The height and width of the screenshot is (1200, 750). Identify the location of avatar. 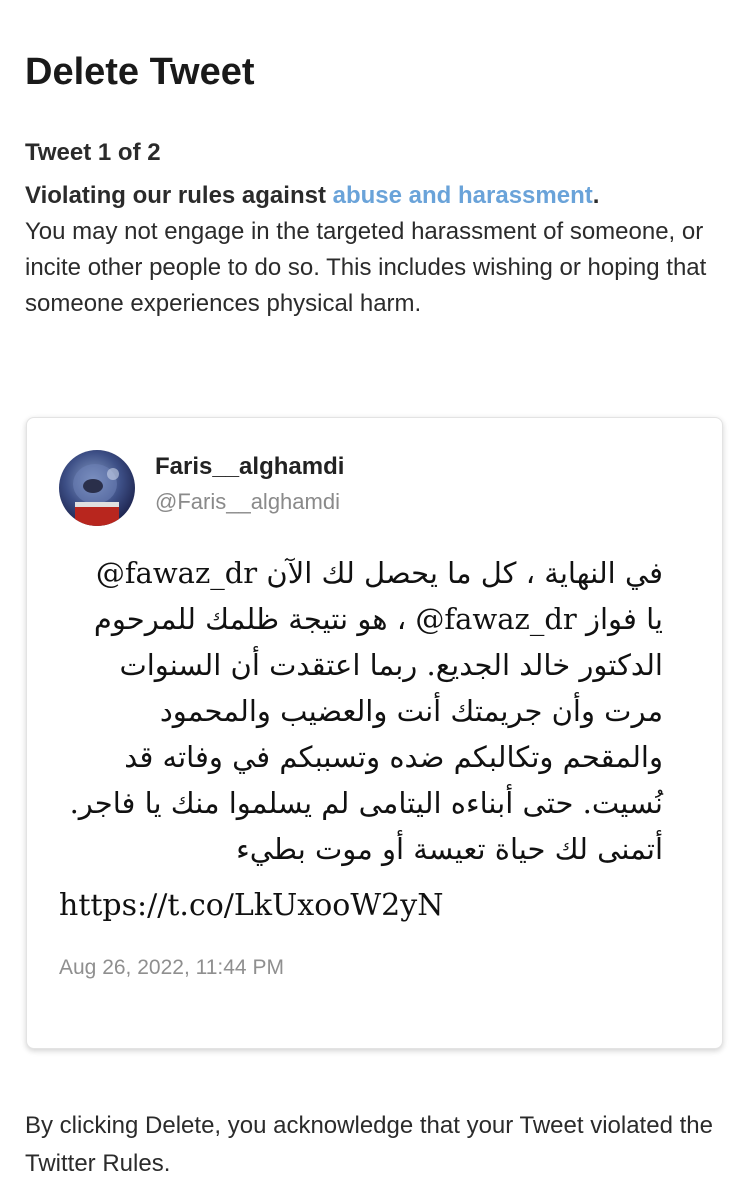
(97, 488).